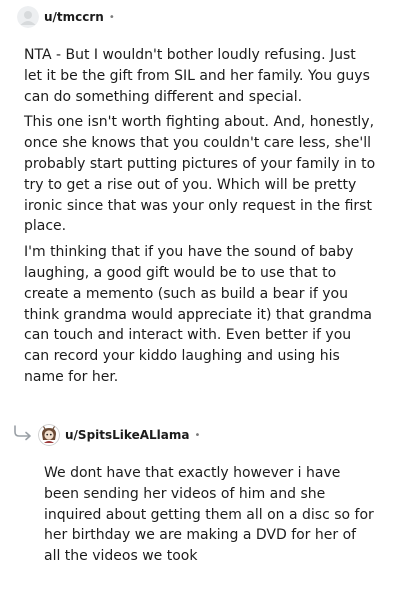 The image size is (400, 592). I want to click on comment-header: u/tmccrn •, so click(66, 17).